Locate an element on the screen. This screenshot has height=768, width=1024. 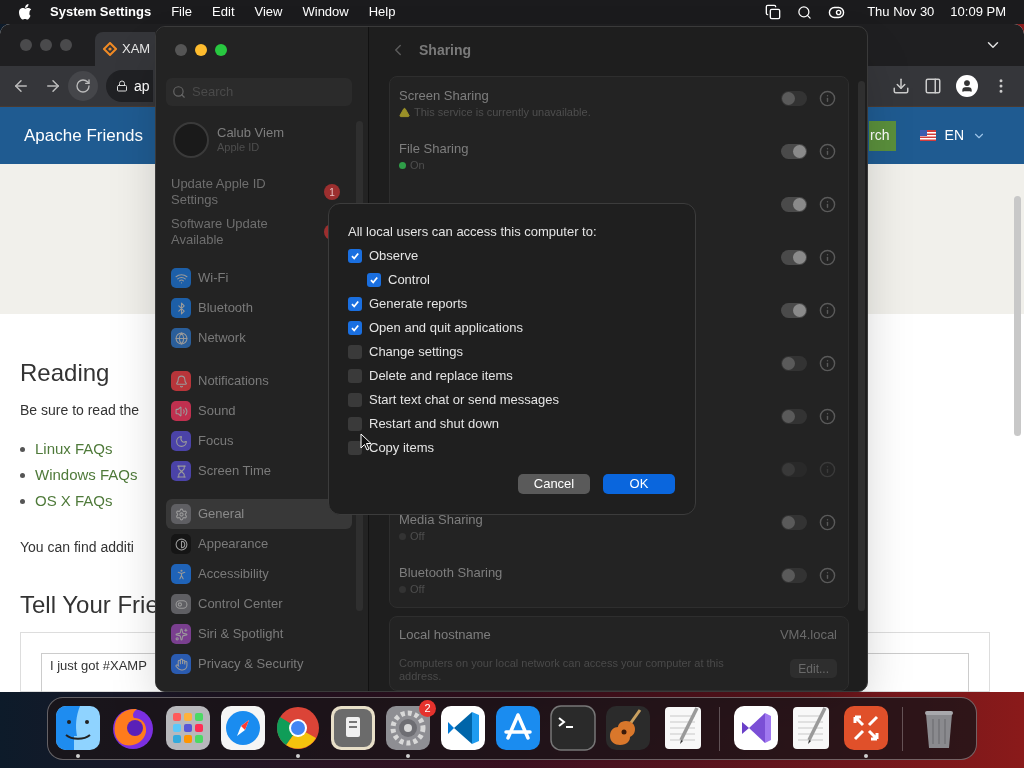
menu-item: Help is located at coordinates (382, 12).